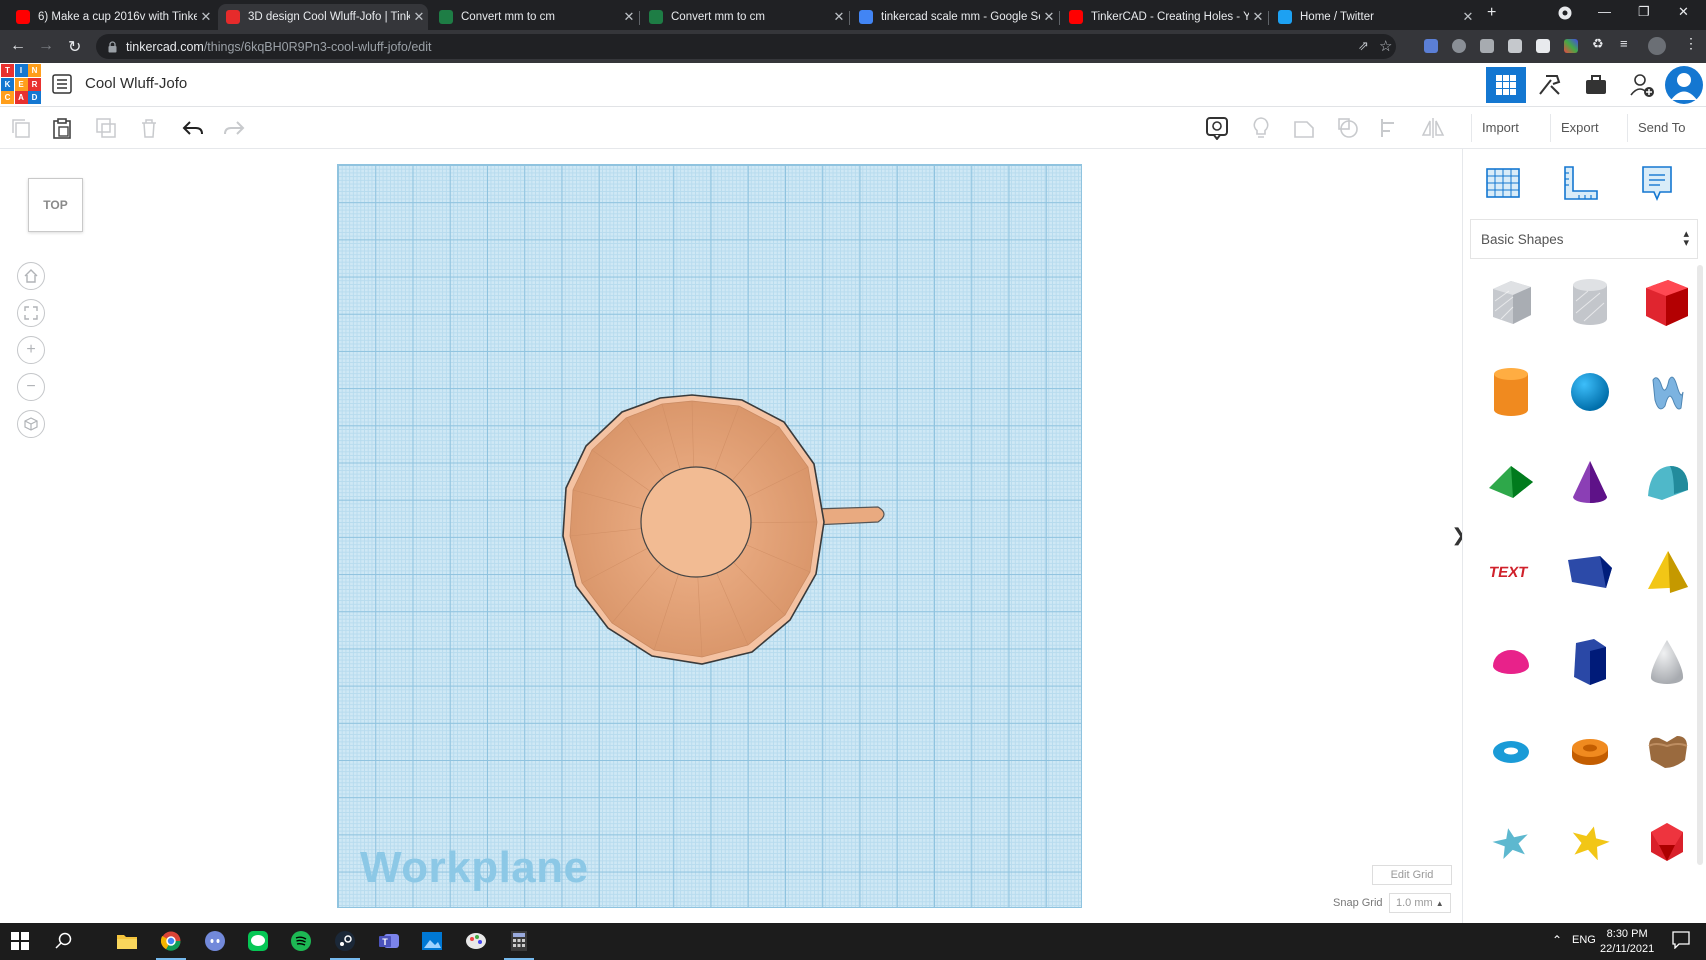 Image resolution: width=1706 pixels, height=960 pixels. Describe the element at coordinates (1511, 392) in the screenshot. I see `shape-cylinder-icon` at that location.